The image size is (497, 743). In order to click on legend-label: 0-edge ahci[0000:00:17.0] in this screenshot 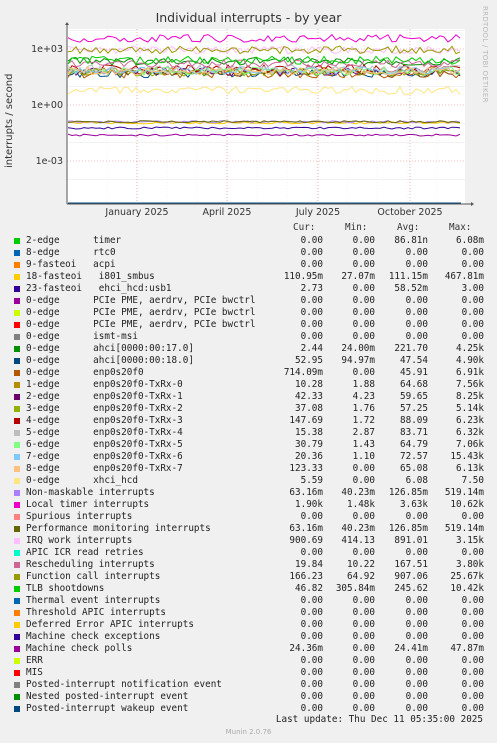, I will do `click(110, 348)`.